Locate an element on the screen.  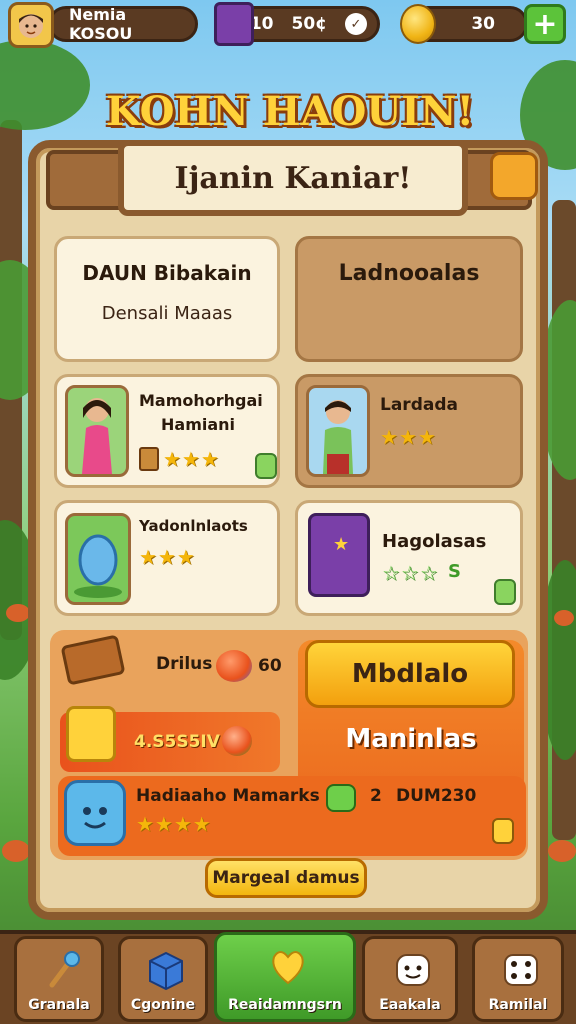
card-row3-left-stars: ★★★ is located at coordinates (167, 557).